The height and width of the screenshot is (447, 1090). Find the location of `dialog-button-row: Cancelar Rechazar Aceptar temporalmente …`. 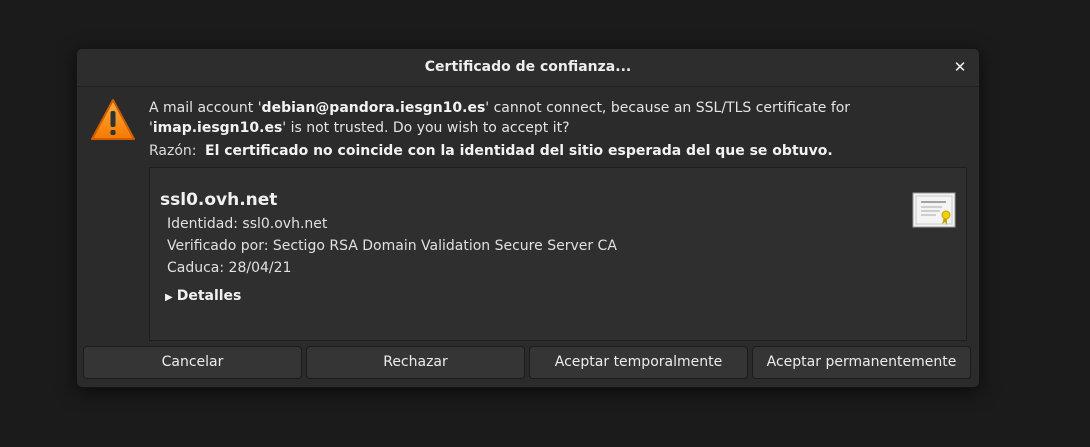

dialog-button-row: Cancelar Rechazar Aceptar temporalmente … is located at coordinates (528, 362).